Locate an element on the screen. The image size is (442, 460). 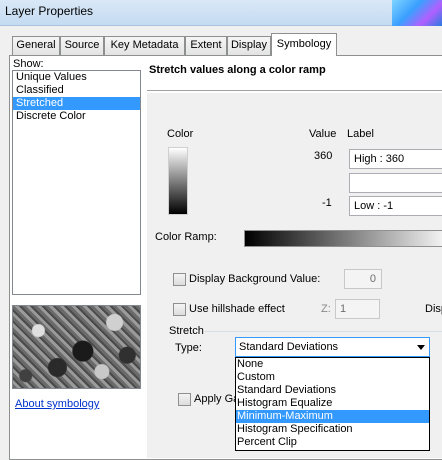
low-label-field: Low : -1 is located at coordinates (395, 206).